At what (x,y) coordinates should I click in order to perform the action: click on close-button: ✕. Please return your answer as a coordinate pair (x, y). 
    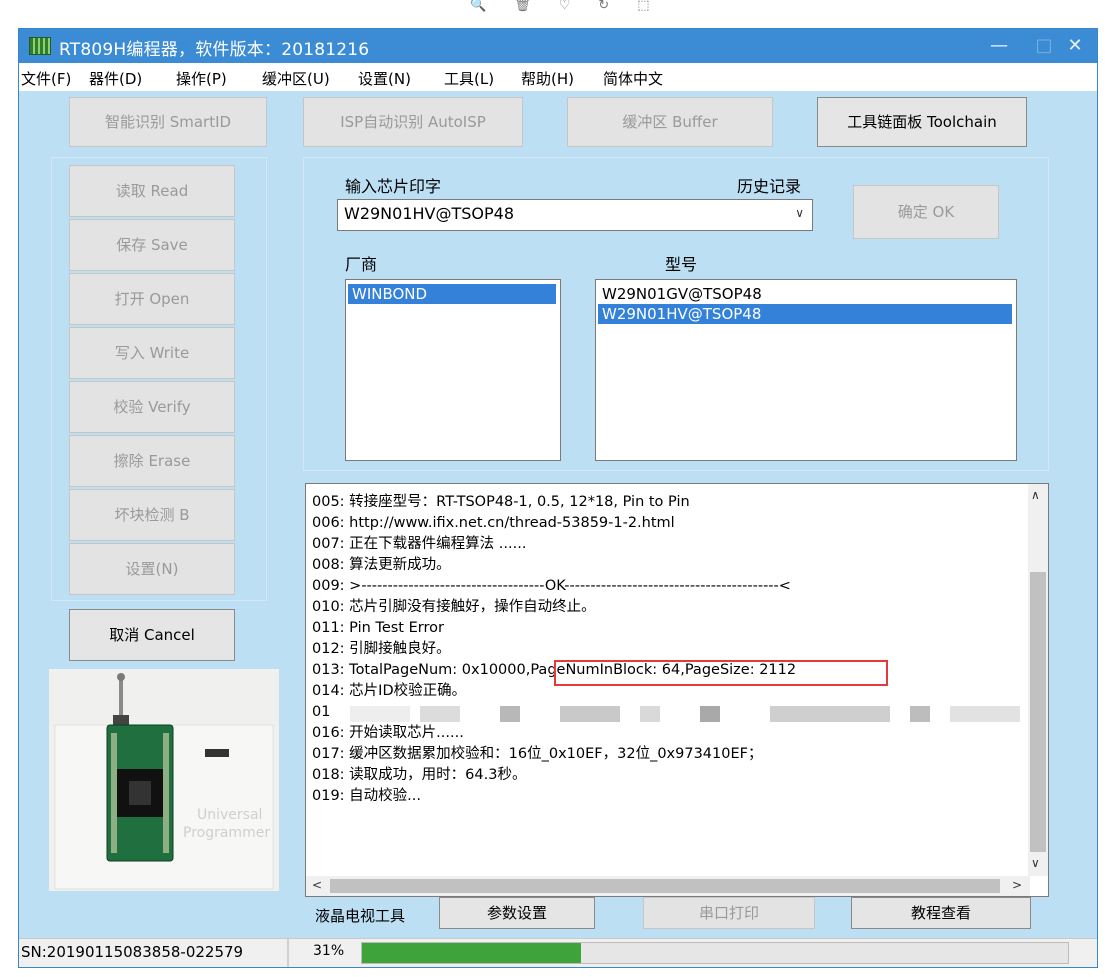
    Looking at the image, I should click on (1075, 46).